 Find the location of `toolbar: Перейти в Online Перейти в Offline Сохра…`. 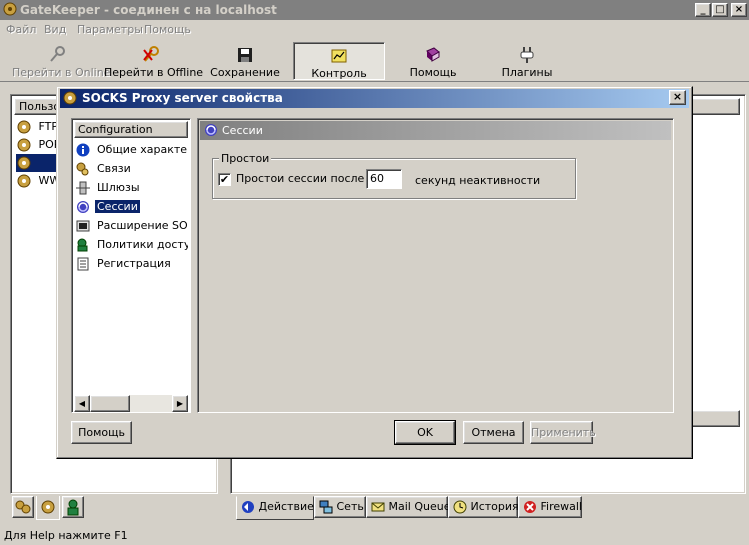

toolbar: Перейти в Online Перейти в Offline Сохра… is located at coordinates (374, 61).